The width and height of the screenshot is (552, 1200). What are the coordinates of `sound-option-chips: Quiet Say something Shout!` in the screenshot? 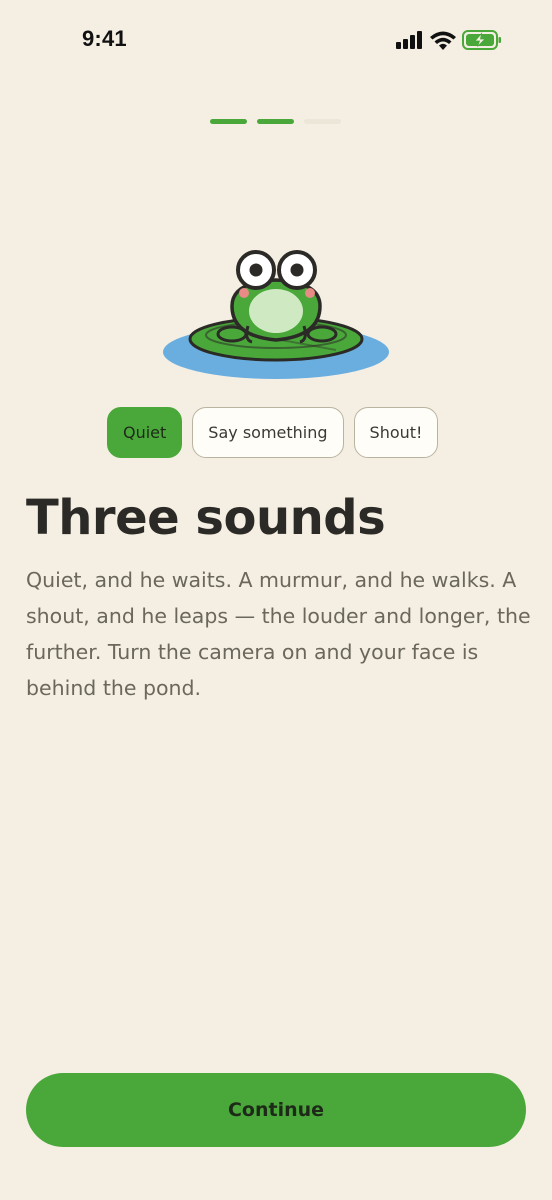 It's located at (273, 432).